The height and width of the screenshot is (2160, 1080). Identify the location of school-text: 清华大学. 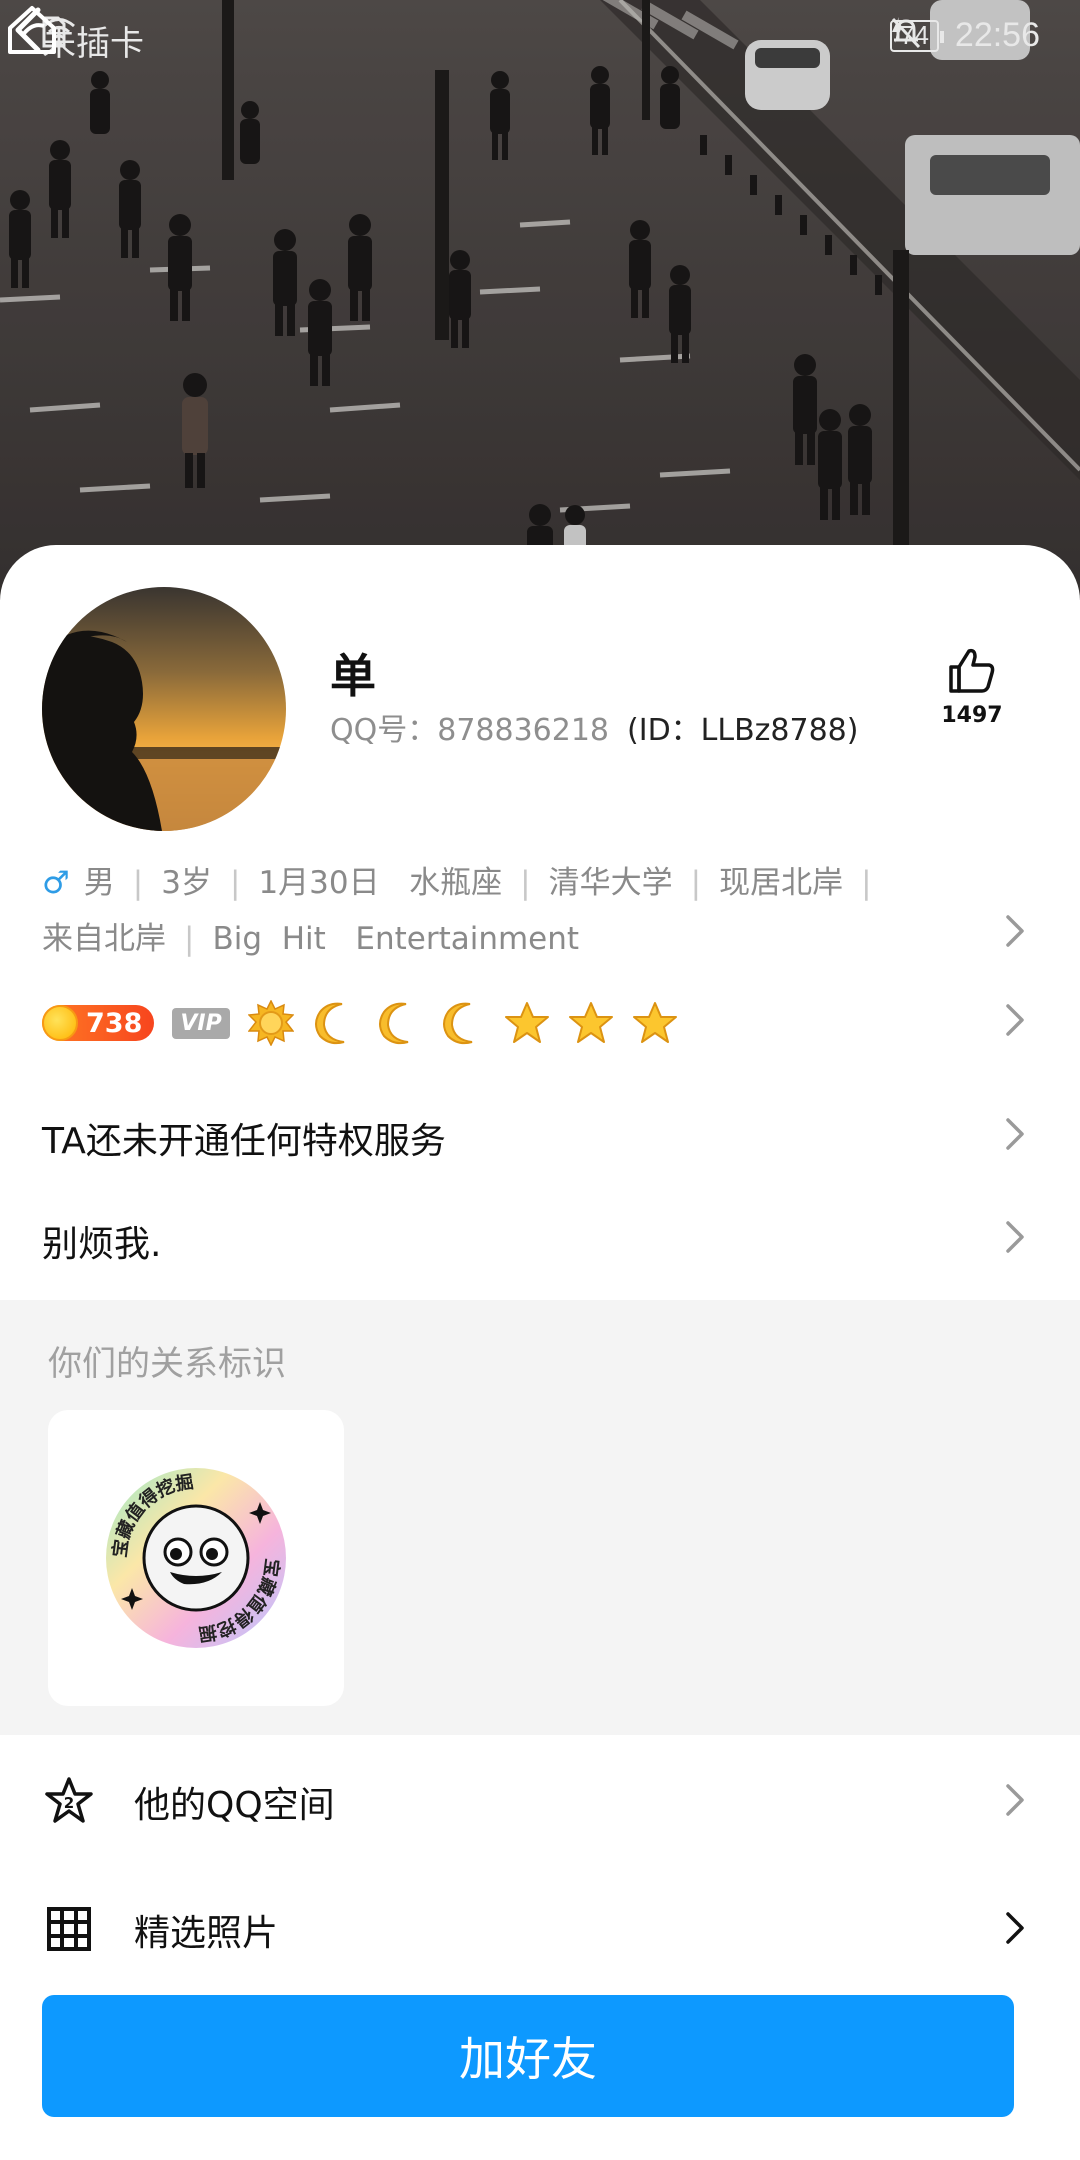
(610, 883).